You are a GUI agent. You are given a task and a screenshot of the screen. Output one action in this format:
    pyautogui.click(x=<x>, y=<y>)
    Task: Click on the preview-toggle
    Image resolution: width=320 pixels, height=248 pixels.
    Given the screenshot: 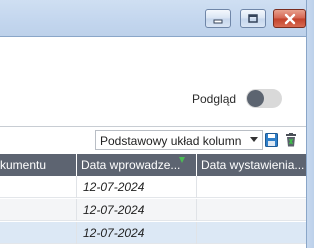 What is the action you would take?
    pyautogui.click(x=264, y=98)
    